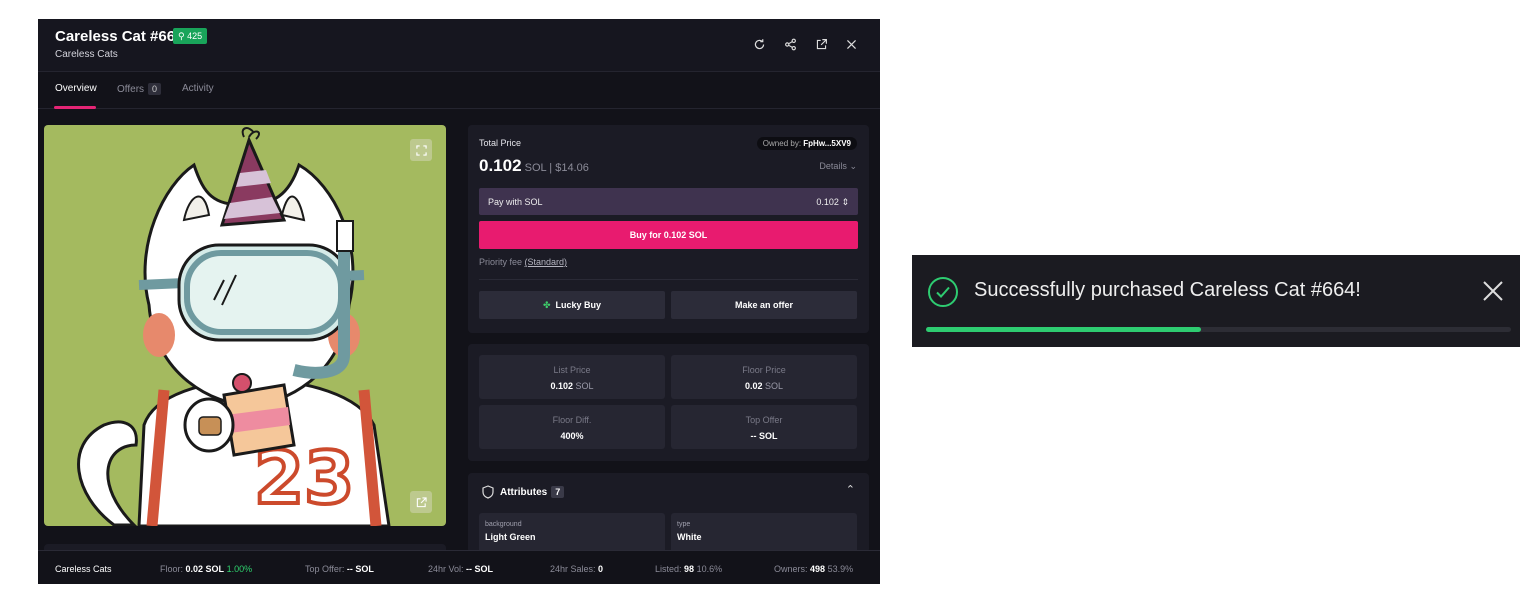 This screenshot has width=1536, height=604. Describe the element at coordinates (339, 569) in the screenshot. I see `footer-top-offer: Top Offer: -- SOL` at that location.